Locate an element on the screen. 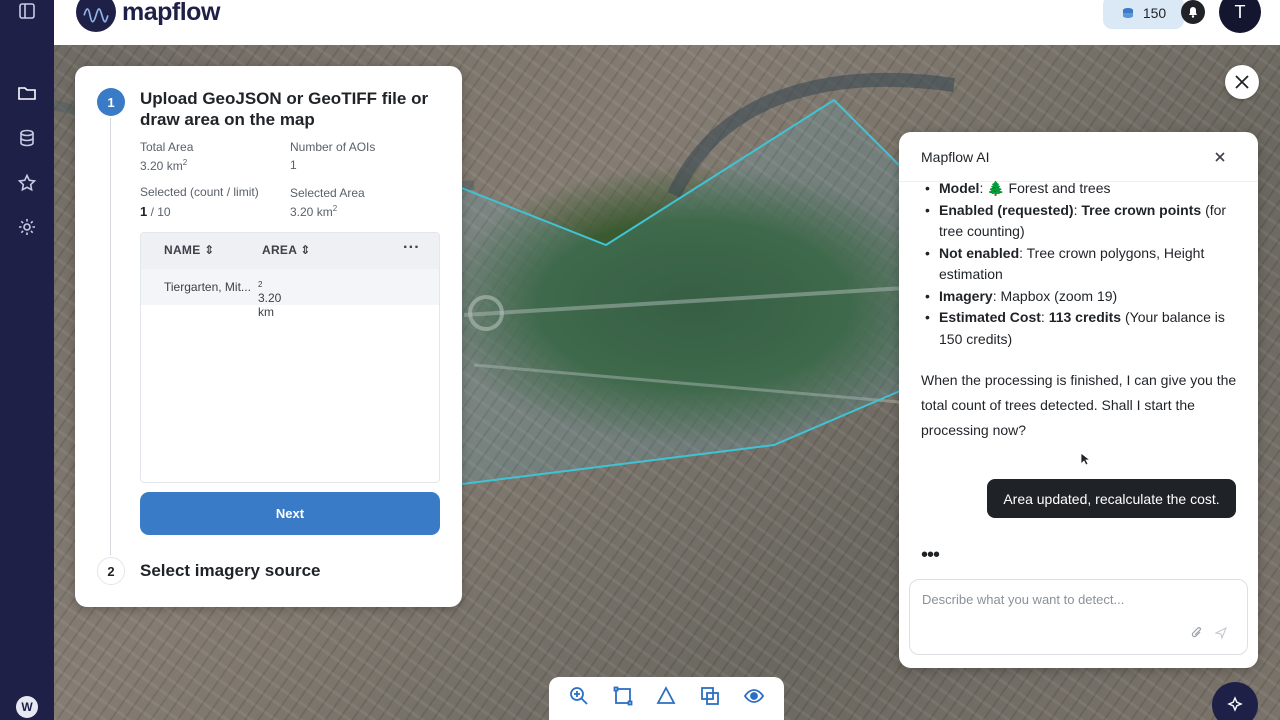 The image size is (1280, 720). next-button: Next is located at coordinates (290, 513).